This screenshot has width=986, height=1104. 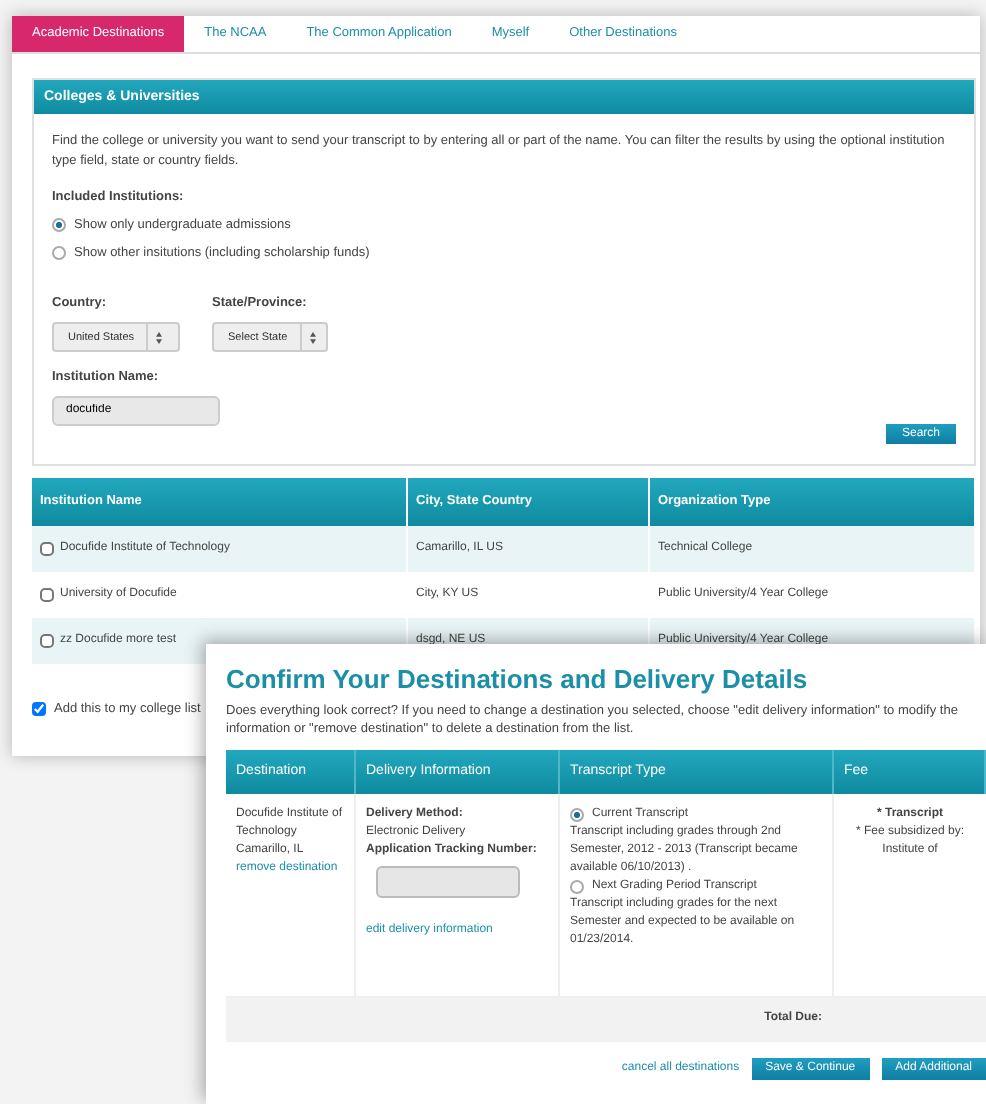 I want to click on input-field, so click(x=448, y=881).